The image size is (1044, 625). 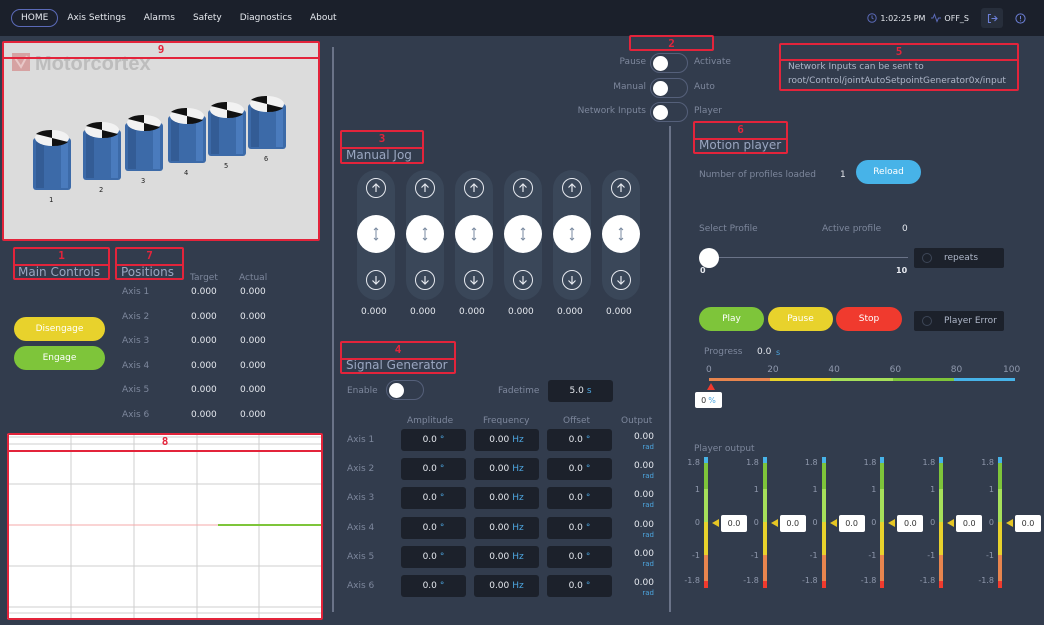 What do you see at coordinates (61, 255) in the screenshot?
I see `annotation-label: 1` at bounding box center [61, 255].